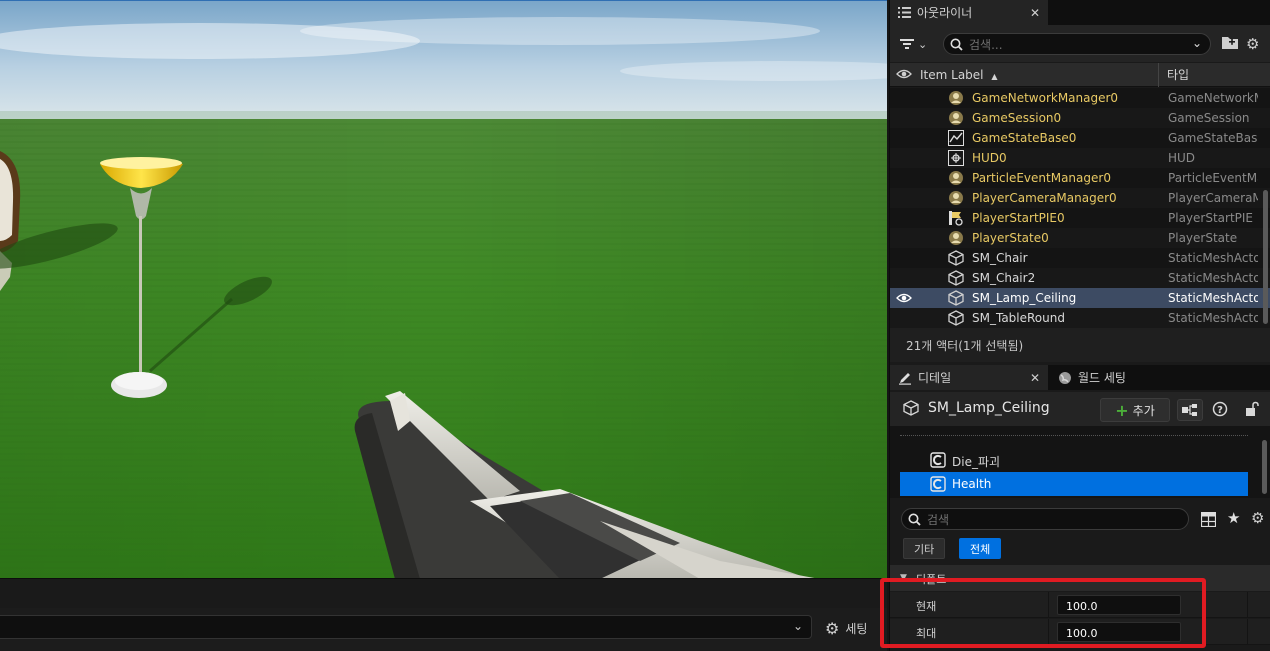 The image size is (1270, 651). Describe the element at coordinates (1264, 467) in the screenshot. I see `components-scrollbar` at that location.